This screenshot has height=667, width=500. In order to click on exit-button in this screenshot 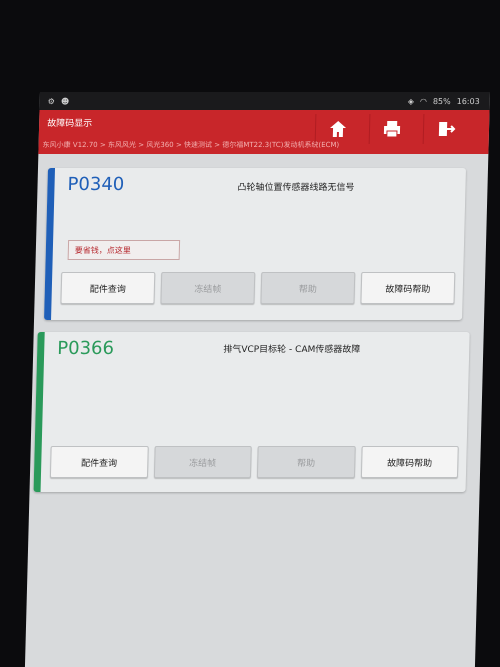, I will do `click(445, 129)`.